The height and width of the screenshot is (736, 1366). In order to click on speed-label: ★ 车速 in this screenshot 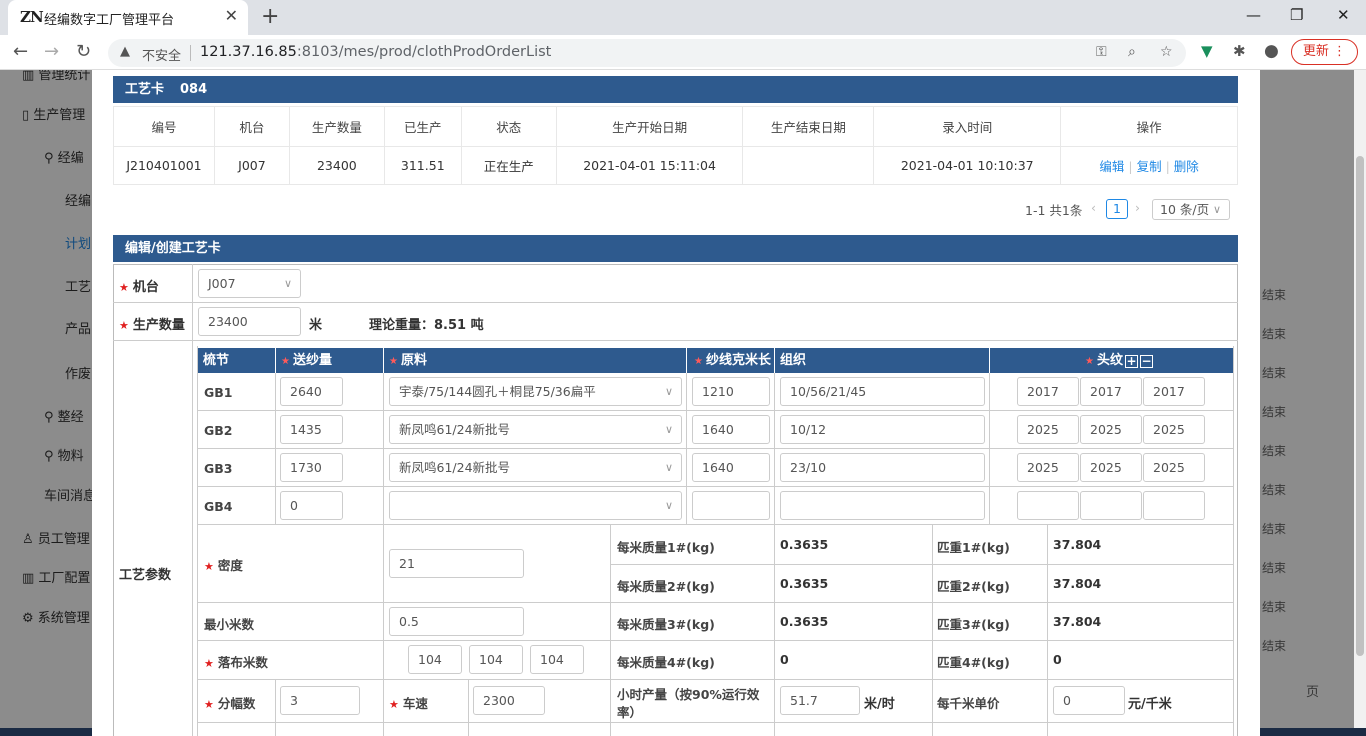, I will do `click(408, 703)`.